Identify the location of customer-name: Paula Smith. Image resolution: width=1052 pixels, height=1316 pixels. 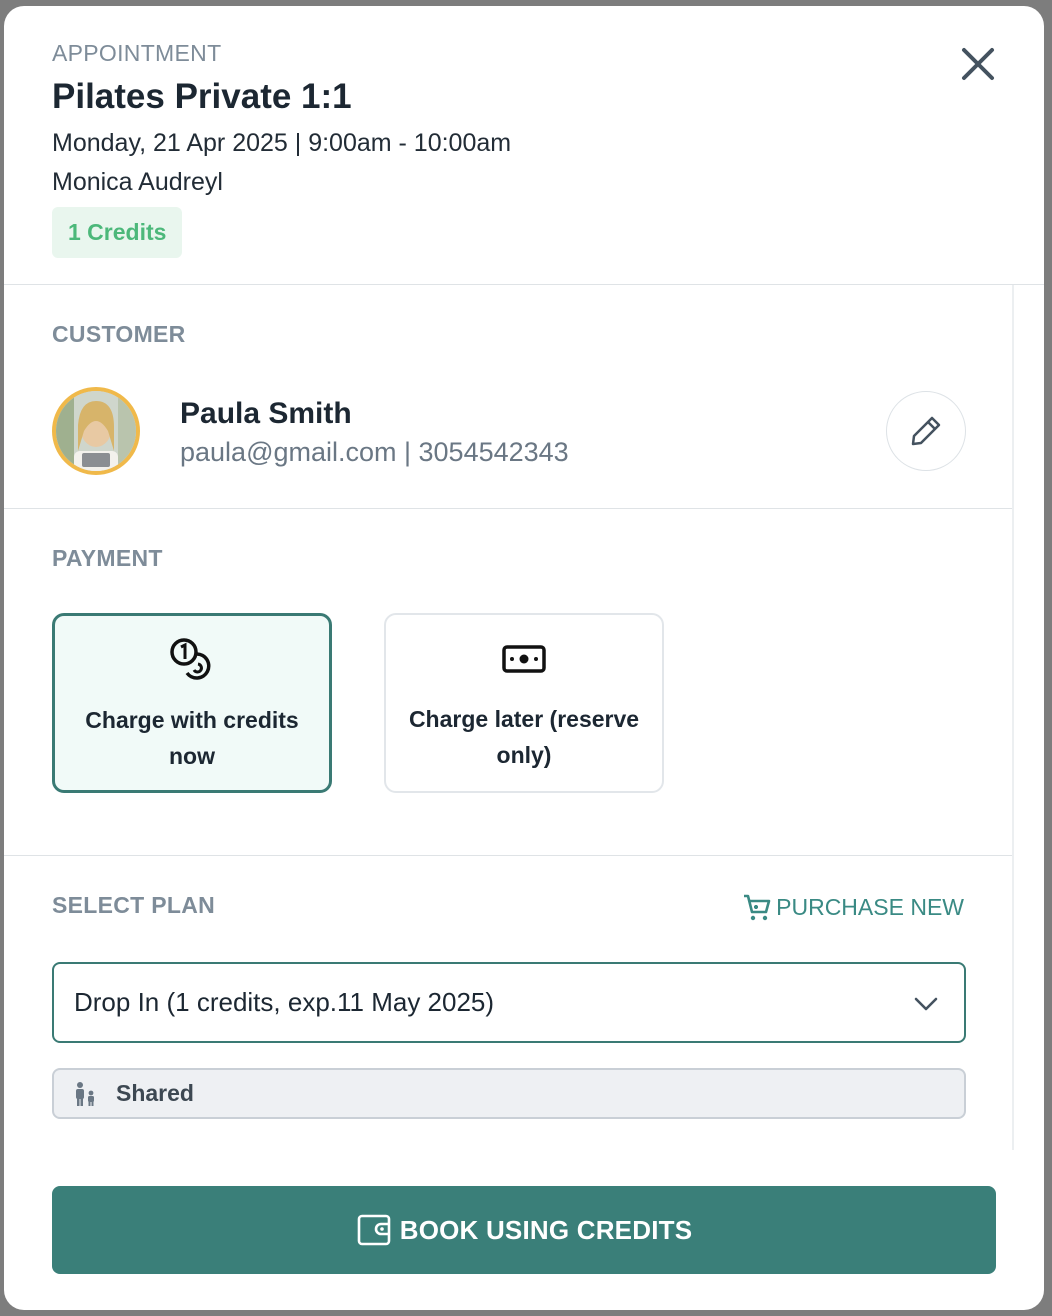
(266, 413).